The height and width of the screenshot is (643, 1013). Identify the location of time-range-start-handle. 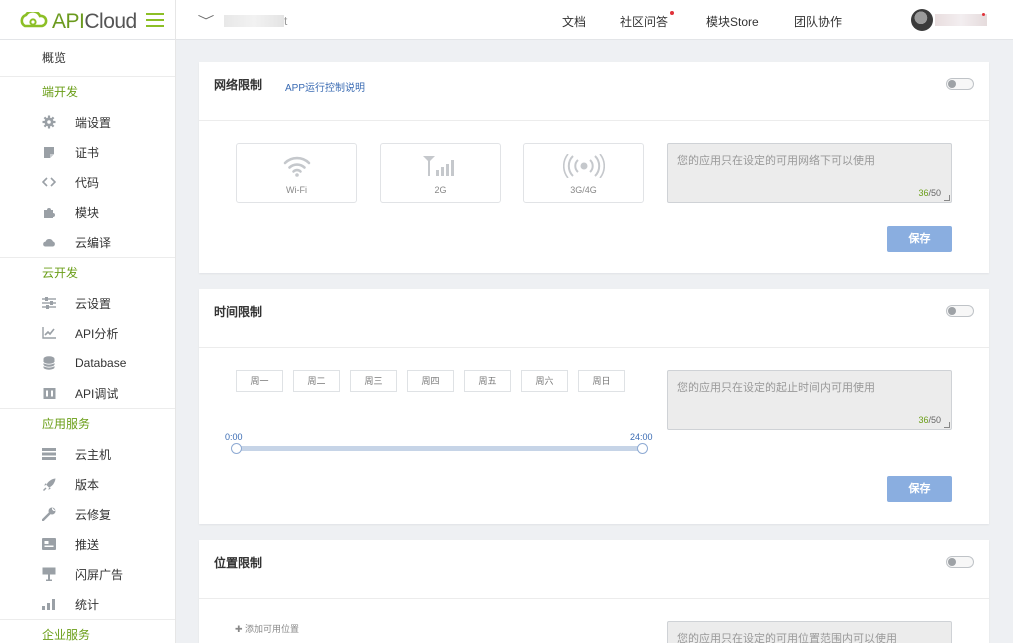
(236, 448).